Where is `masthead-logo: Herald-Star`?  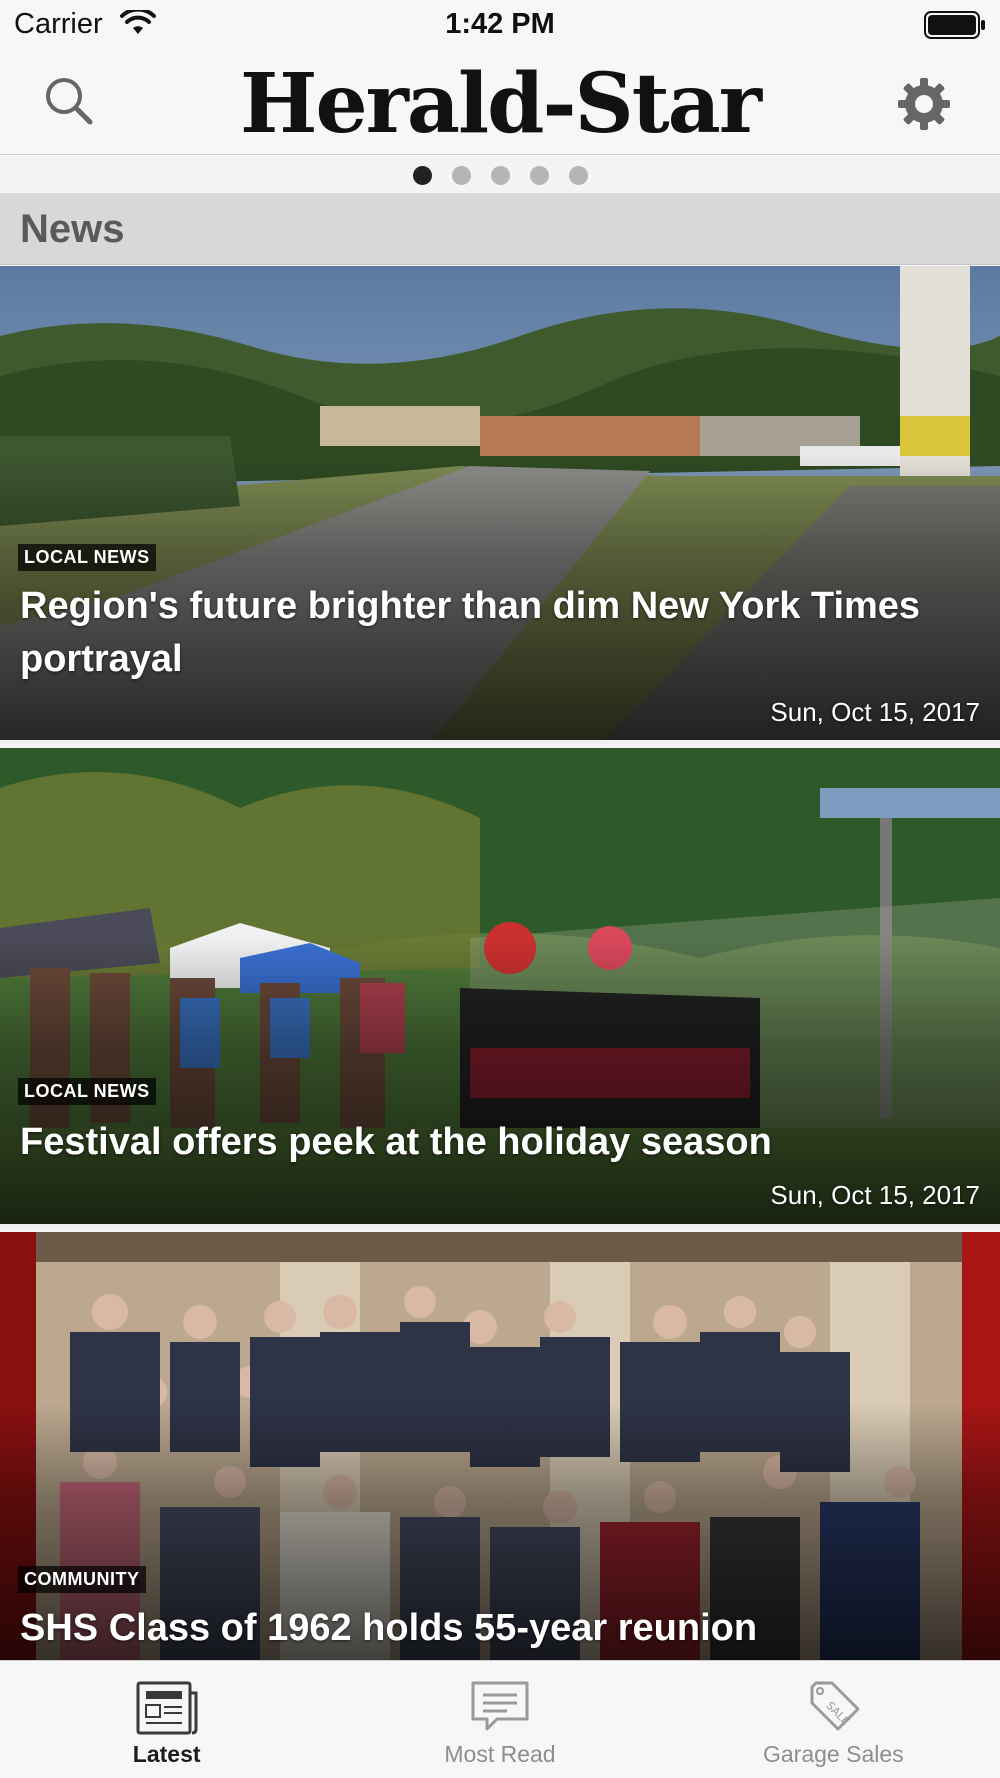
masthead-logo: Herald-Star is located at coordinates (501, 104).